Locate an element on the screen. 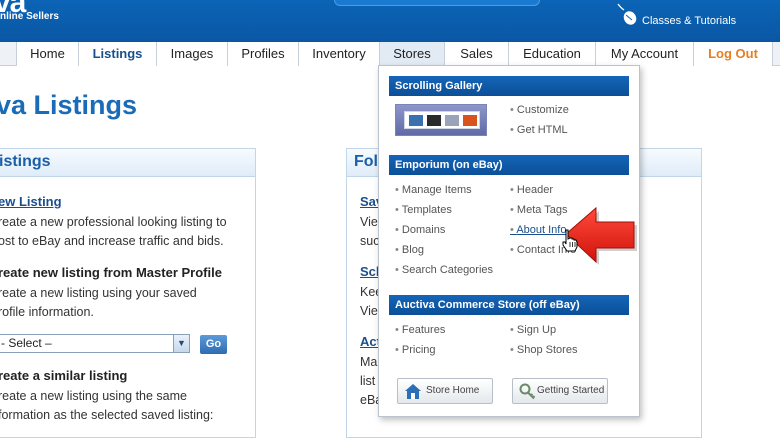 The width and height of the screenshot is (780, 438). mouse-icon is located at coordinates (627, 14).